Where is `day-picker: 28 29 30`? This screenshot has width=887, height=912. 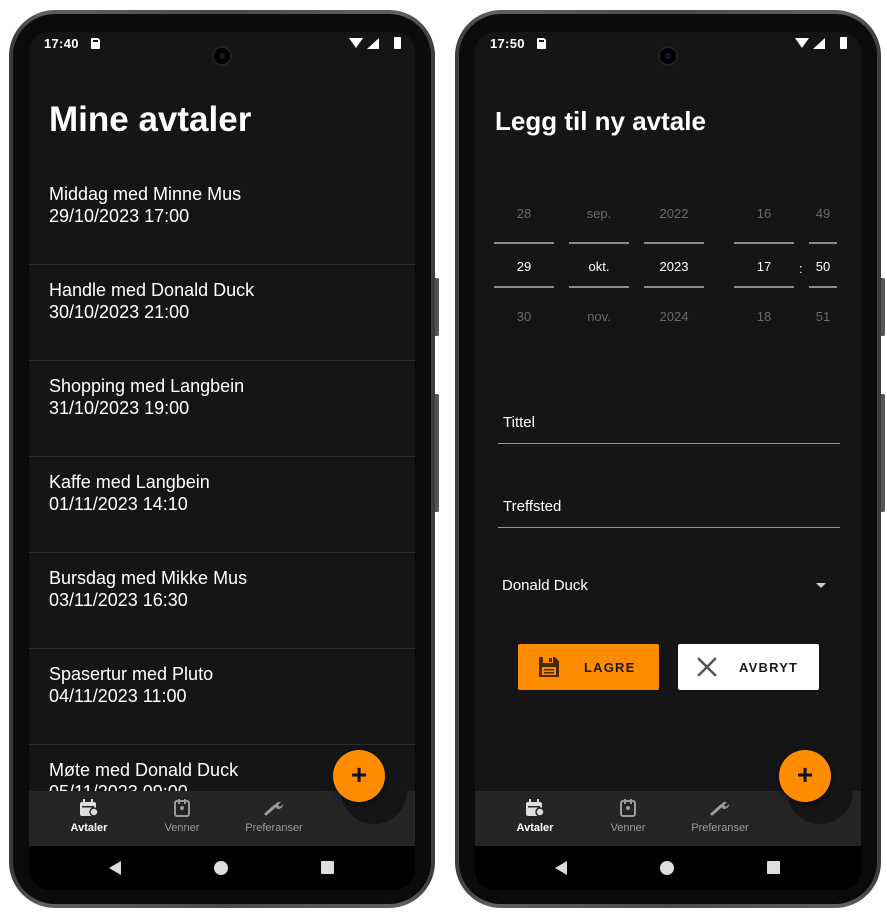
day-picker: 28 29 30 is located at coordinates (524, 266).